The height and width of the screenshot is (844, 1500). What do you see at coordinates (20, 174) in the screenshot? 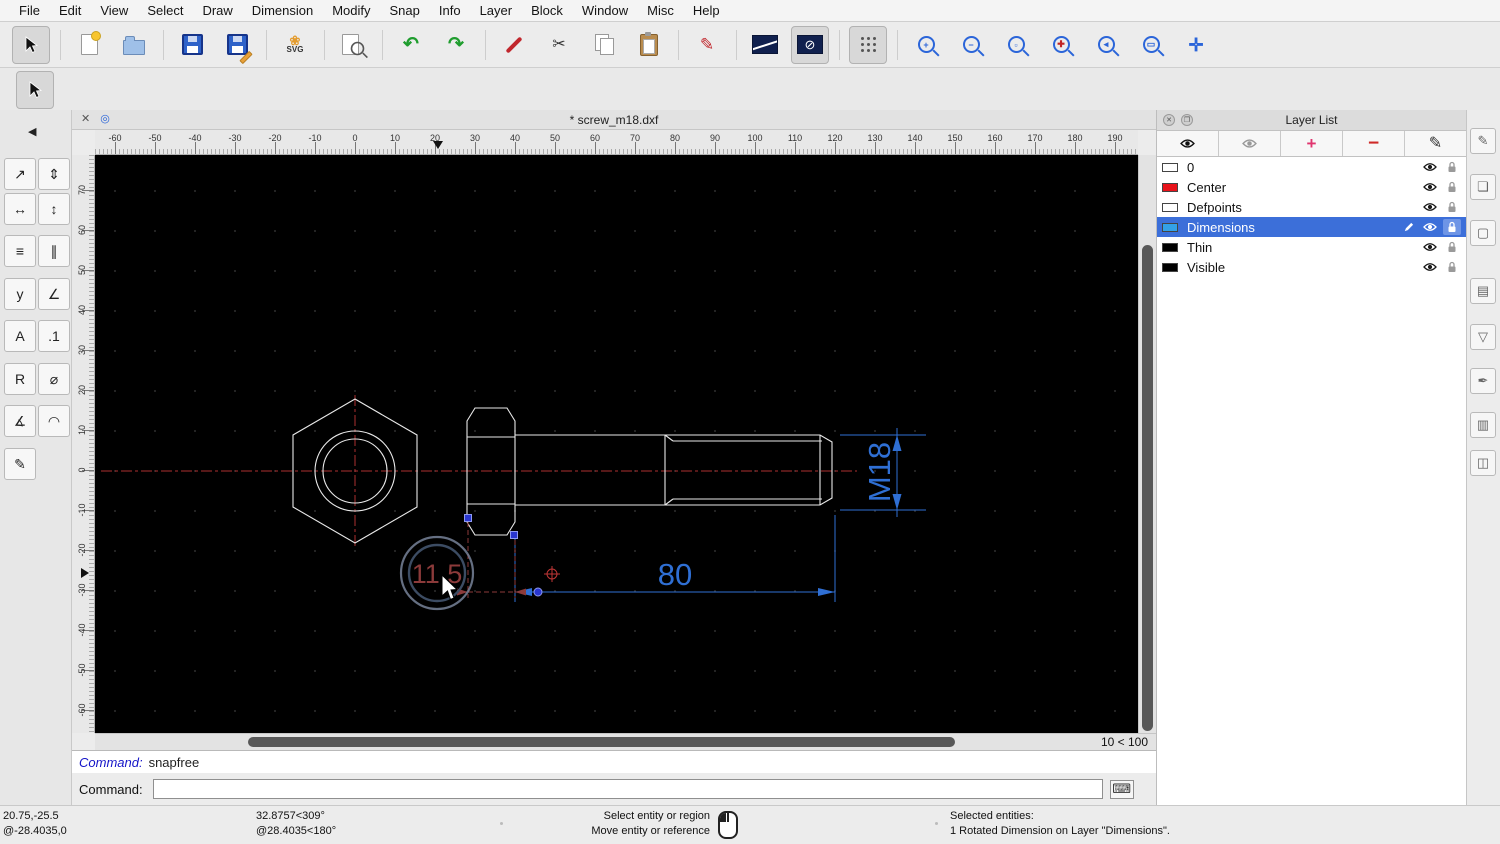
I see `dim-aligned-button: ↗` at bounding box center [20, 174].